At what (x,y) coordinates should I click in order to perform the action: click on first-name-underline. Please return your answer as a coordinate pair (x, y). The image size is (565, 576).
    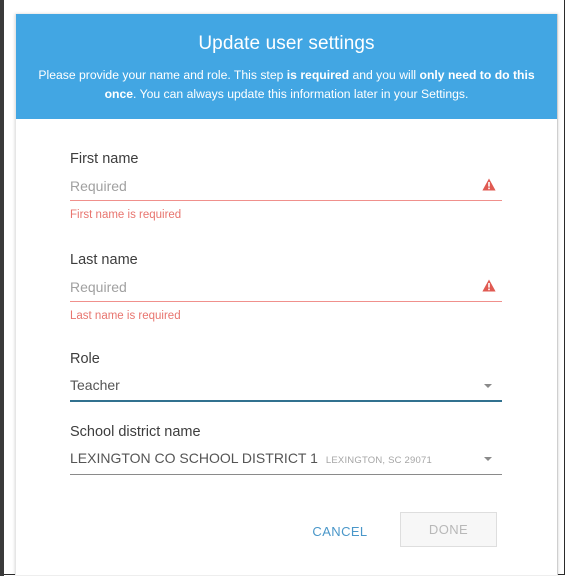
    Looking at the image, I should click on (286, 200).